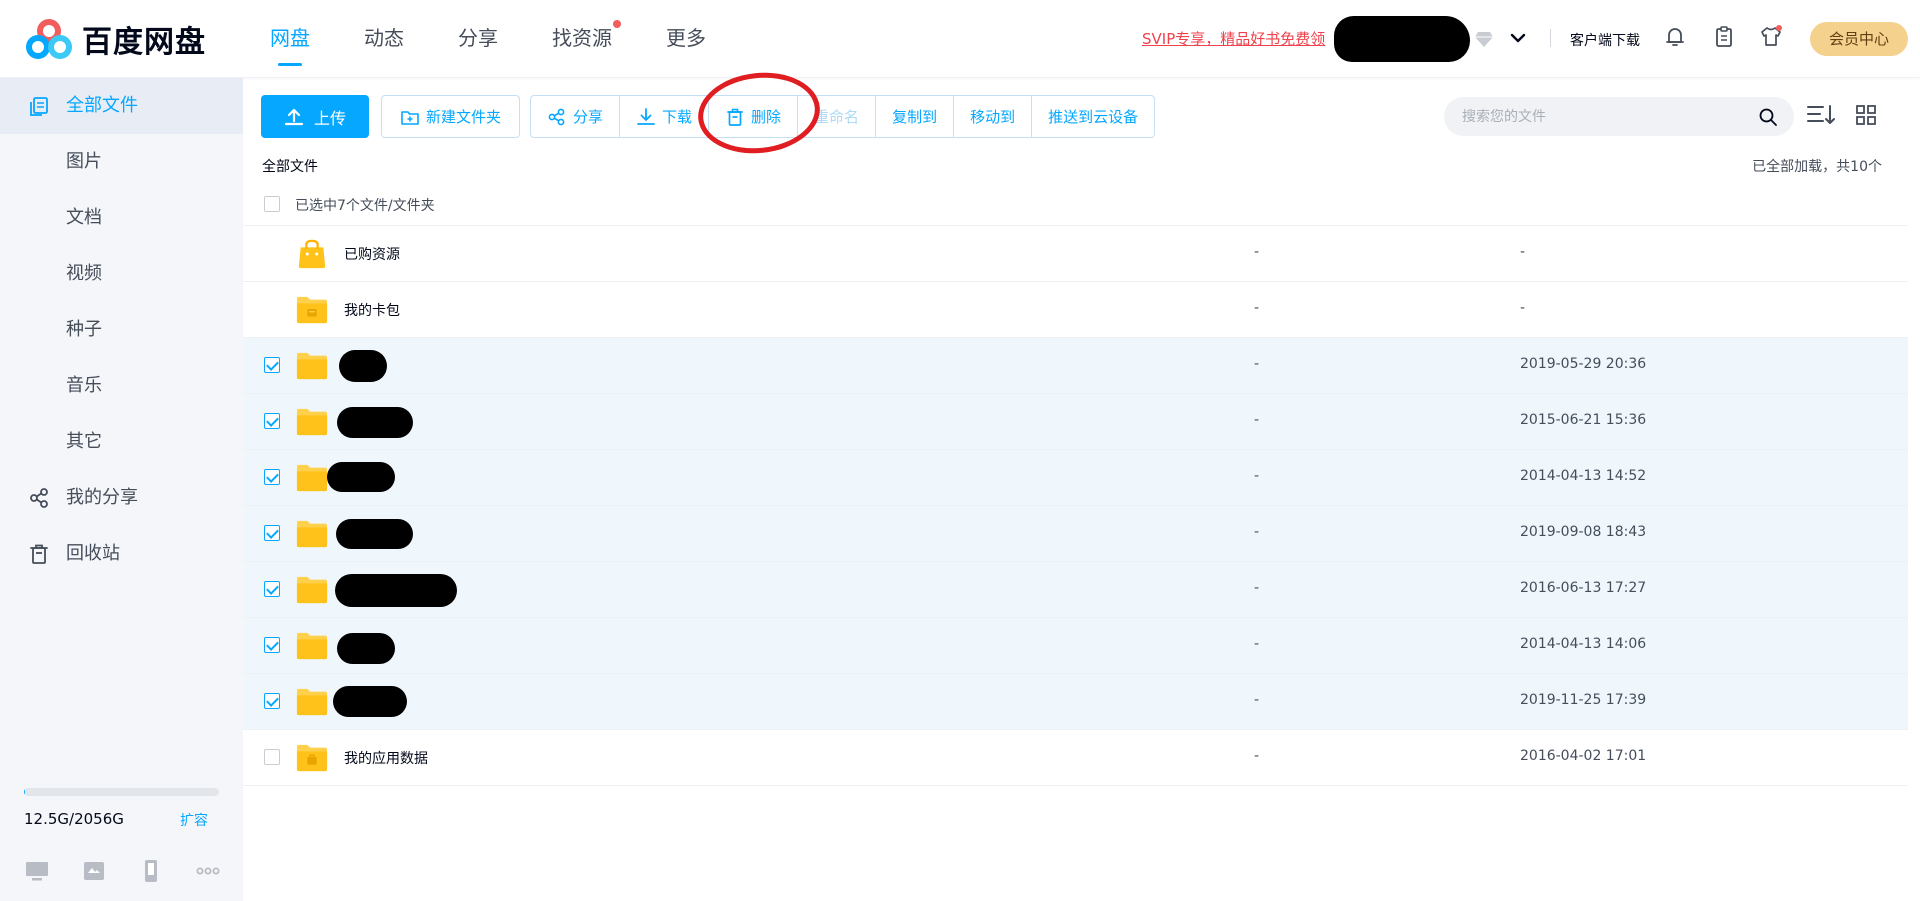 This screenshot has width=1920, height=901. What do you see at coordinates (37, 871) in the screenshot?
I see `desktop-icon` at bounding box center [37, 871].